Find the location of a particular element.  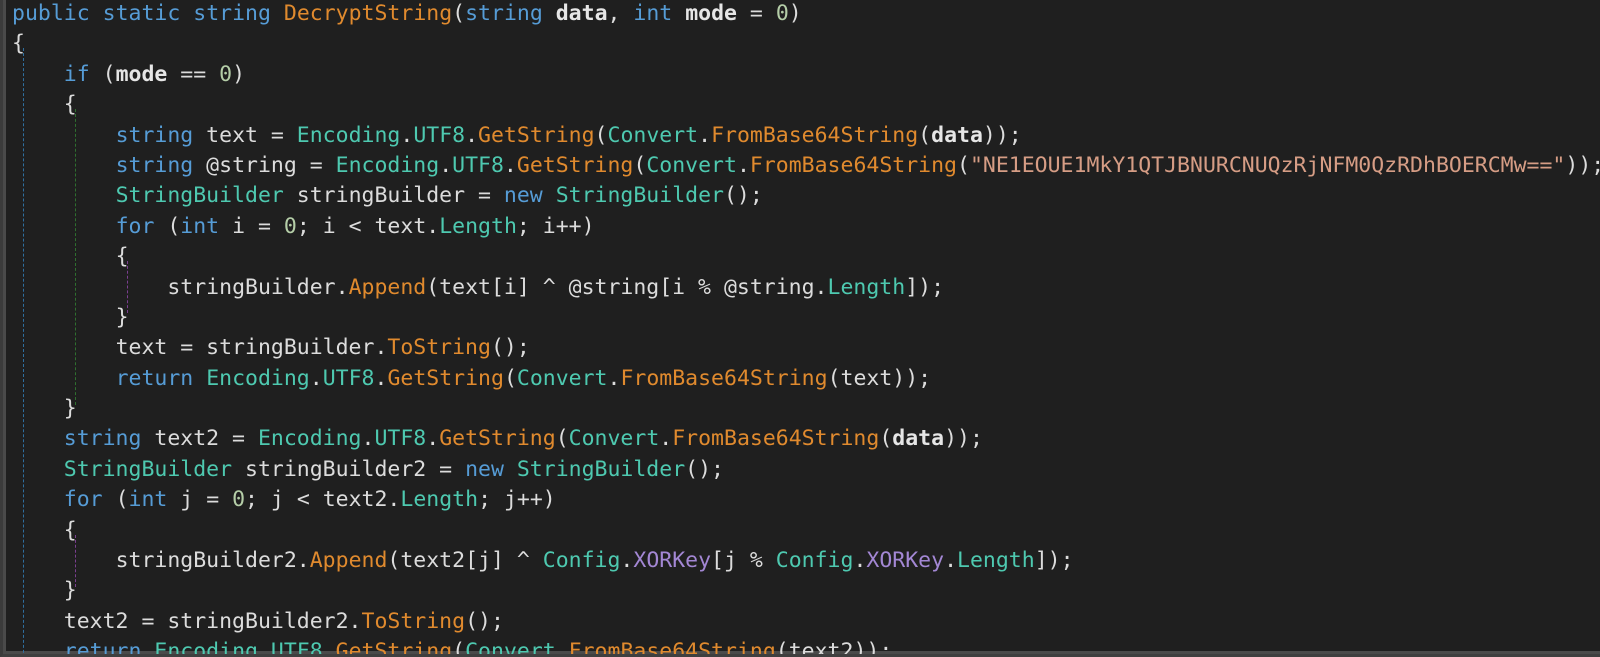

code-token-pln: j = is located at coordinates (200, 500).